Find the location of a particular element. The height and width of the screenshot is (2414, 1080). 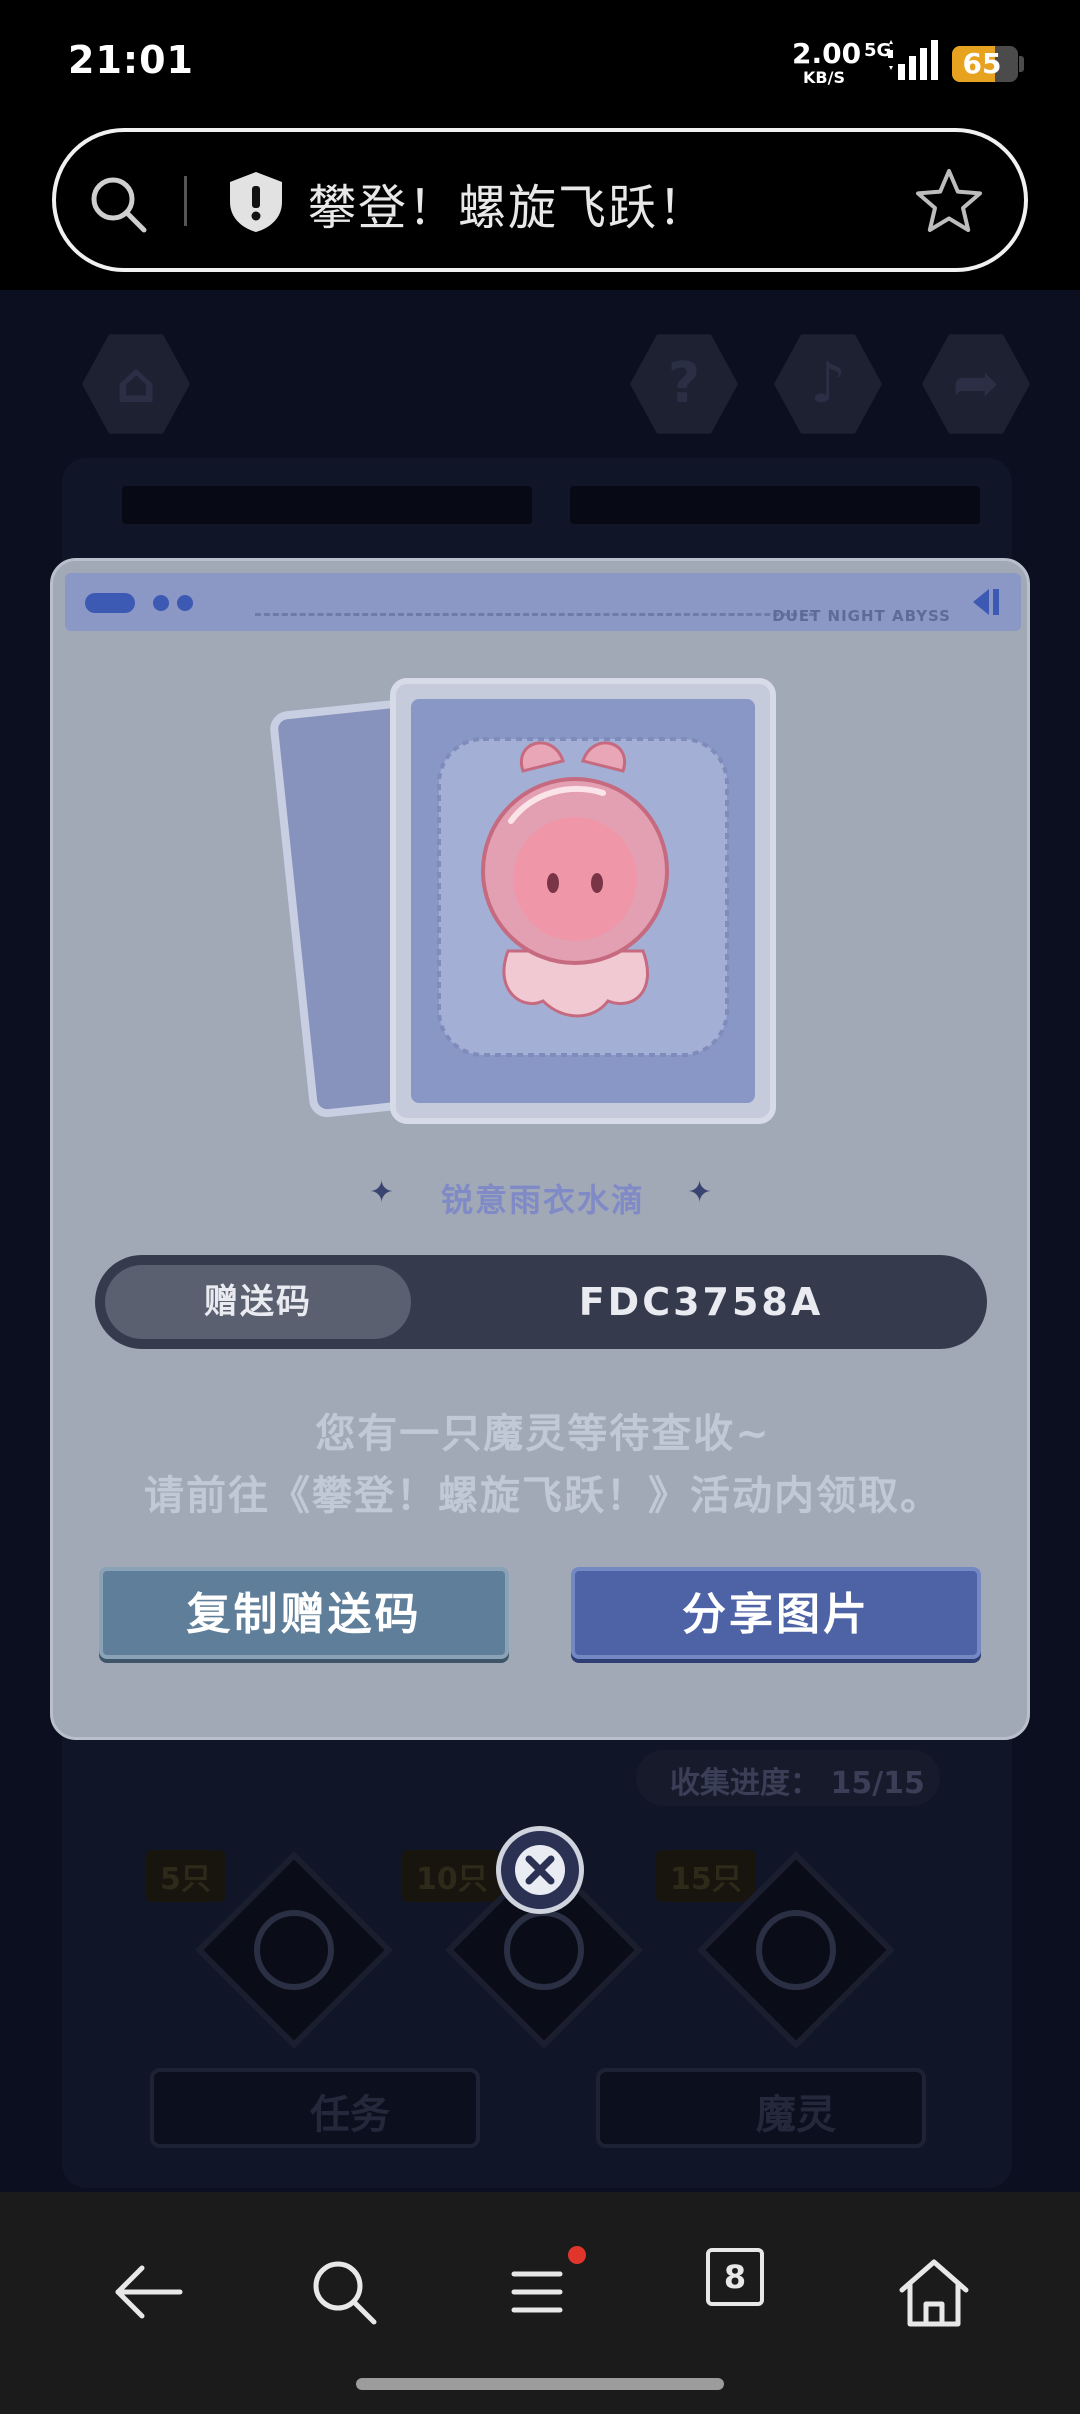

page-title: 攀登！螺旋飞跃！ is located at coordinates (508, 203).